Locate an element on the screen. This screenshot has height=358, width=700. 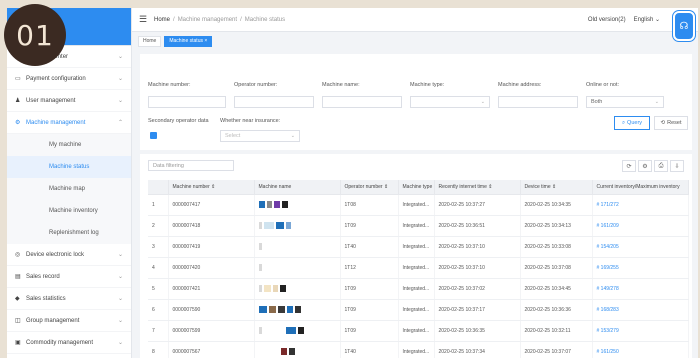
headset-icon: ☊ is located at coordinates (684, 26).